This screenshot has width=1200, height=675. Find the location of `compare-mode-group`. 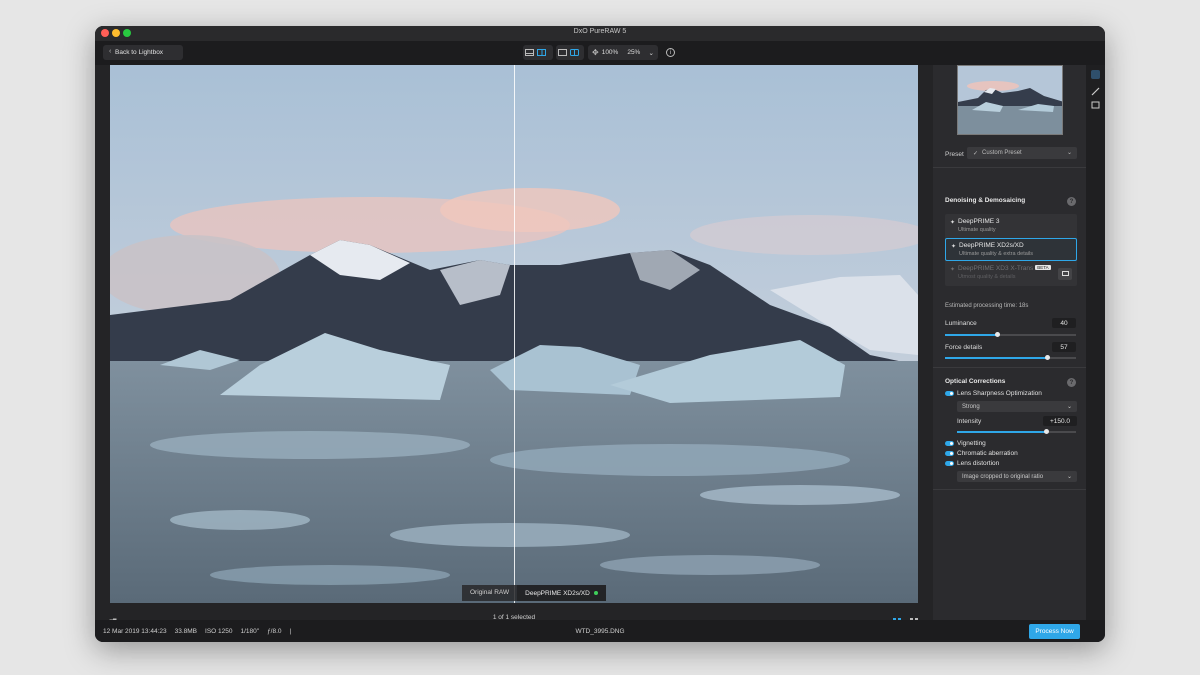

compare-mode-group is located at coordinates (570, 52).